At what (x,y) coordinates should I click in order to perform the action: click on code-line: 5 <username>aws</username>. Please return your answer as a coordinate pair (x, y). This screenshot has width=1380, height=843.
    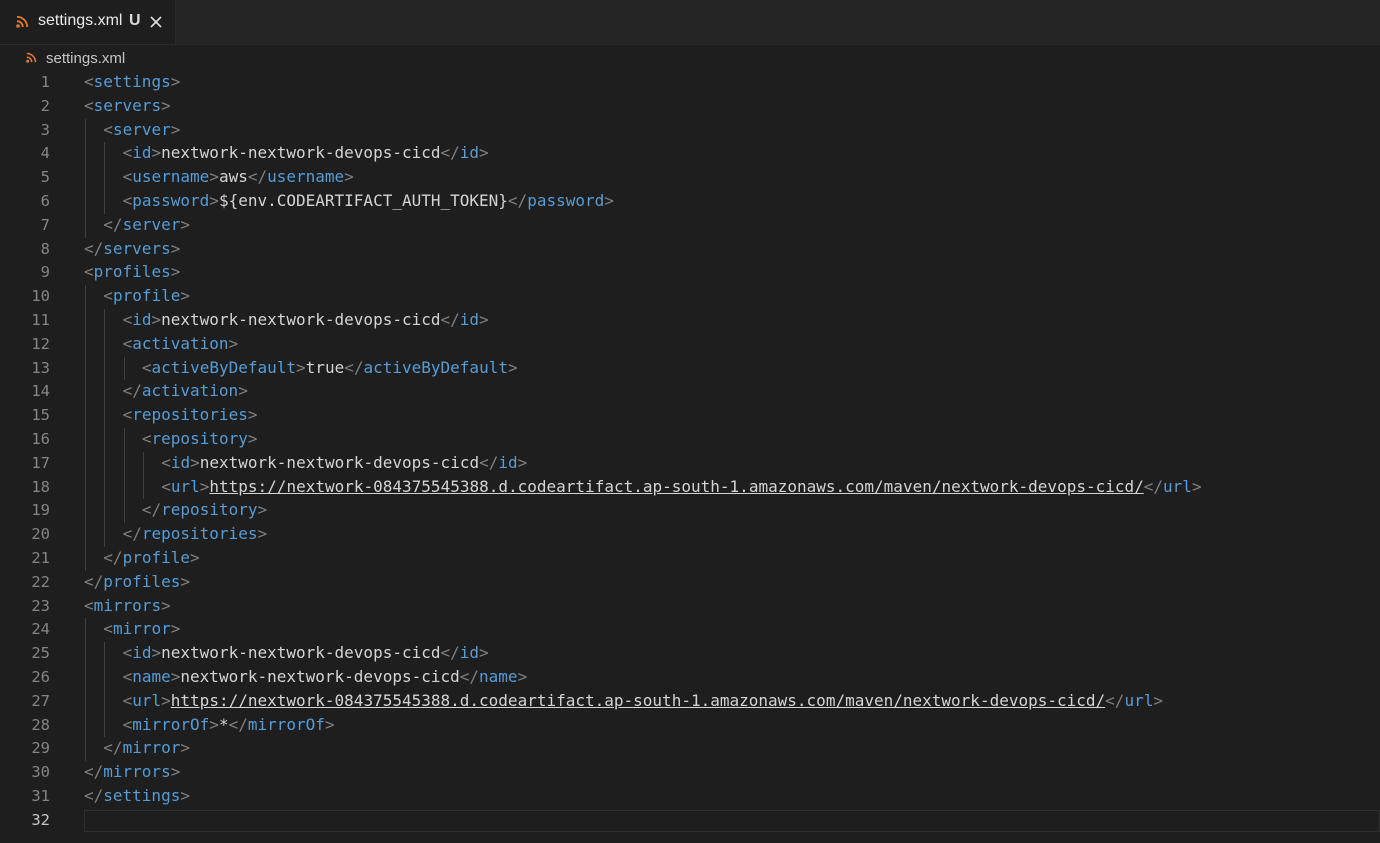
    Looking at the image, I should click on (690, 178).